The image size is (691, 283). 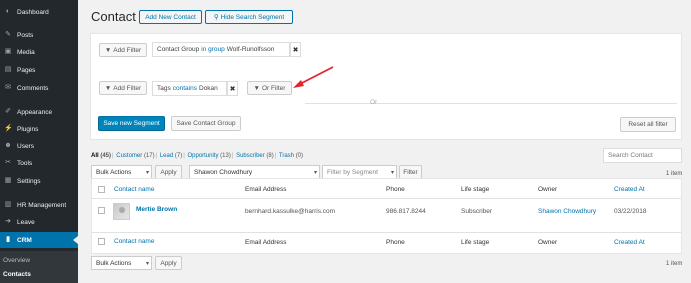 What do you see at coordinates (39, 240) in the screenshot?
I see `sidebar-item-crm: ▮ CRM` at bounding box center [39, 240].